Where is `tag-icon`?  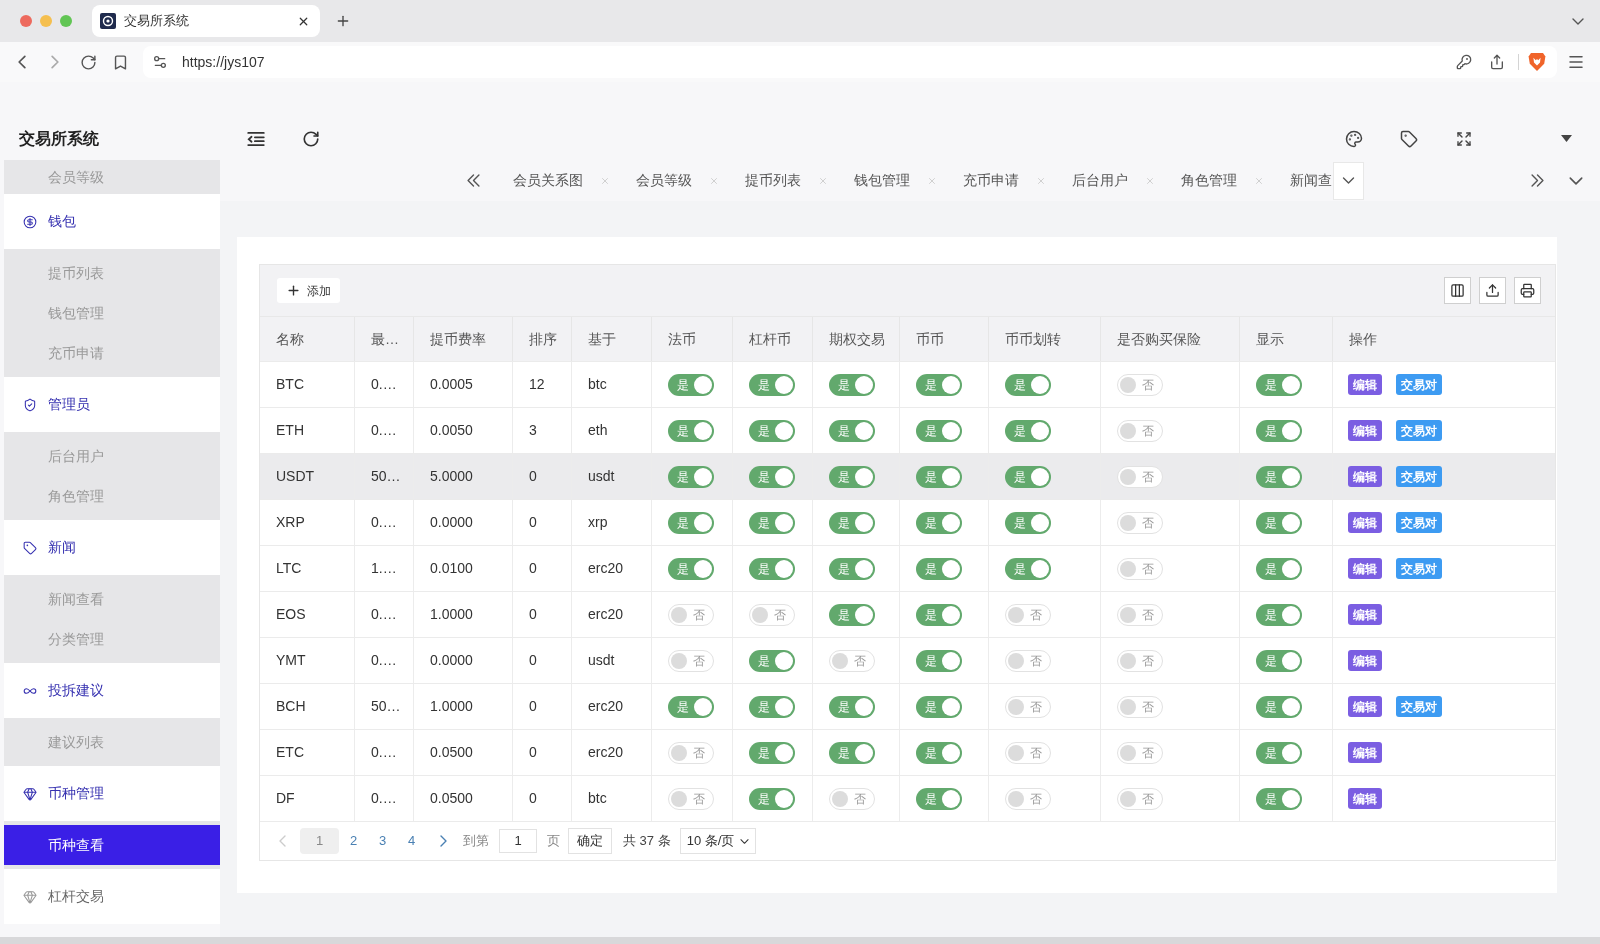 tag-icon is located at coordinates (1409, 138).